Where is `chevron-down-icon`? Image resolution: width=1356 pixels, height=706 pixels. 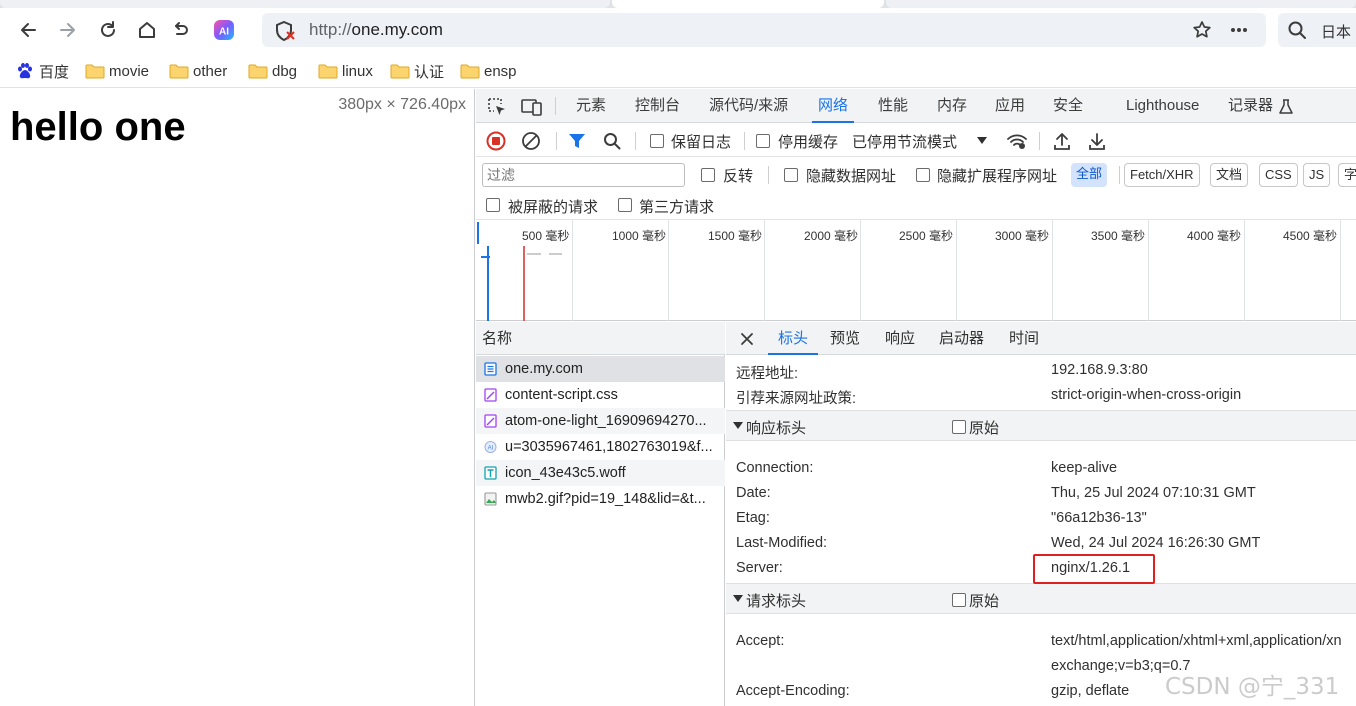
chevron-down-icon is located at coordinates (982, 140).